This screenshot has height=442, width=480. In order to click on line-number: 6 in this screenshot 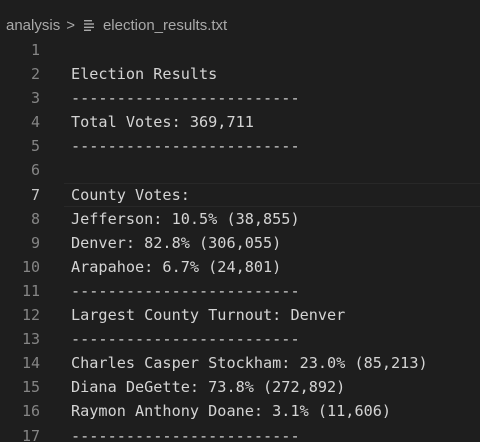, I will do `click(35, 170)`.